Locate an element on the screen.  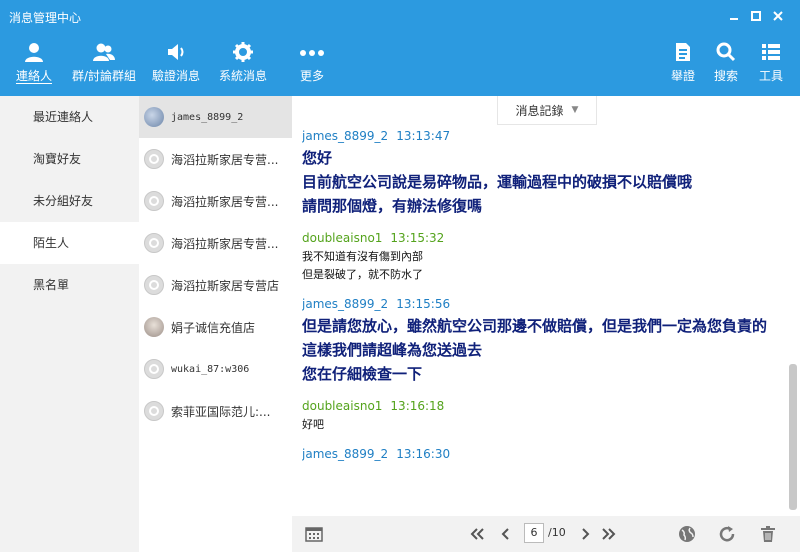
contact-name: james_8899_2 is located at coordinates (207, 117).